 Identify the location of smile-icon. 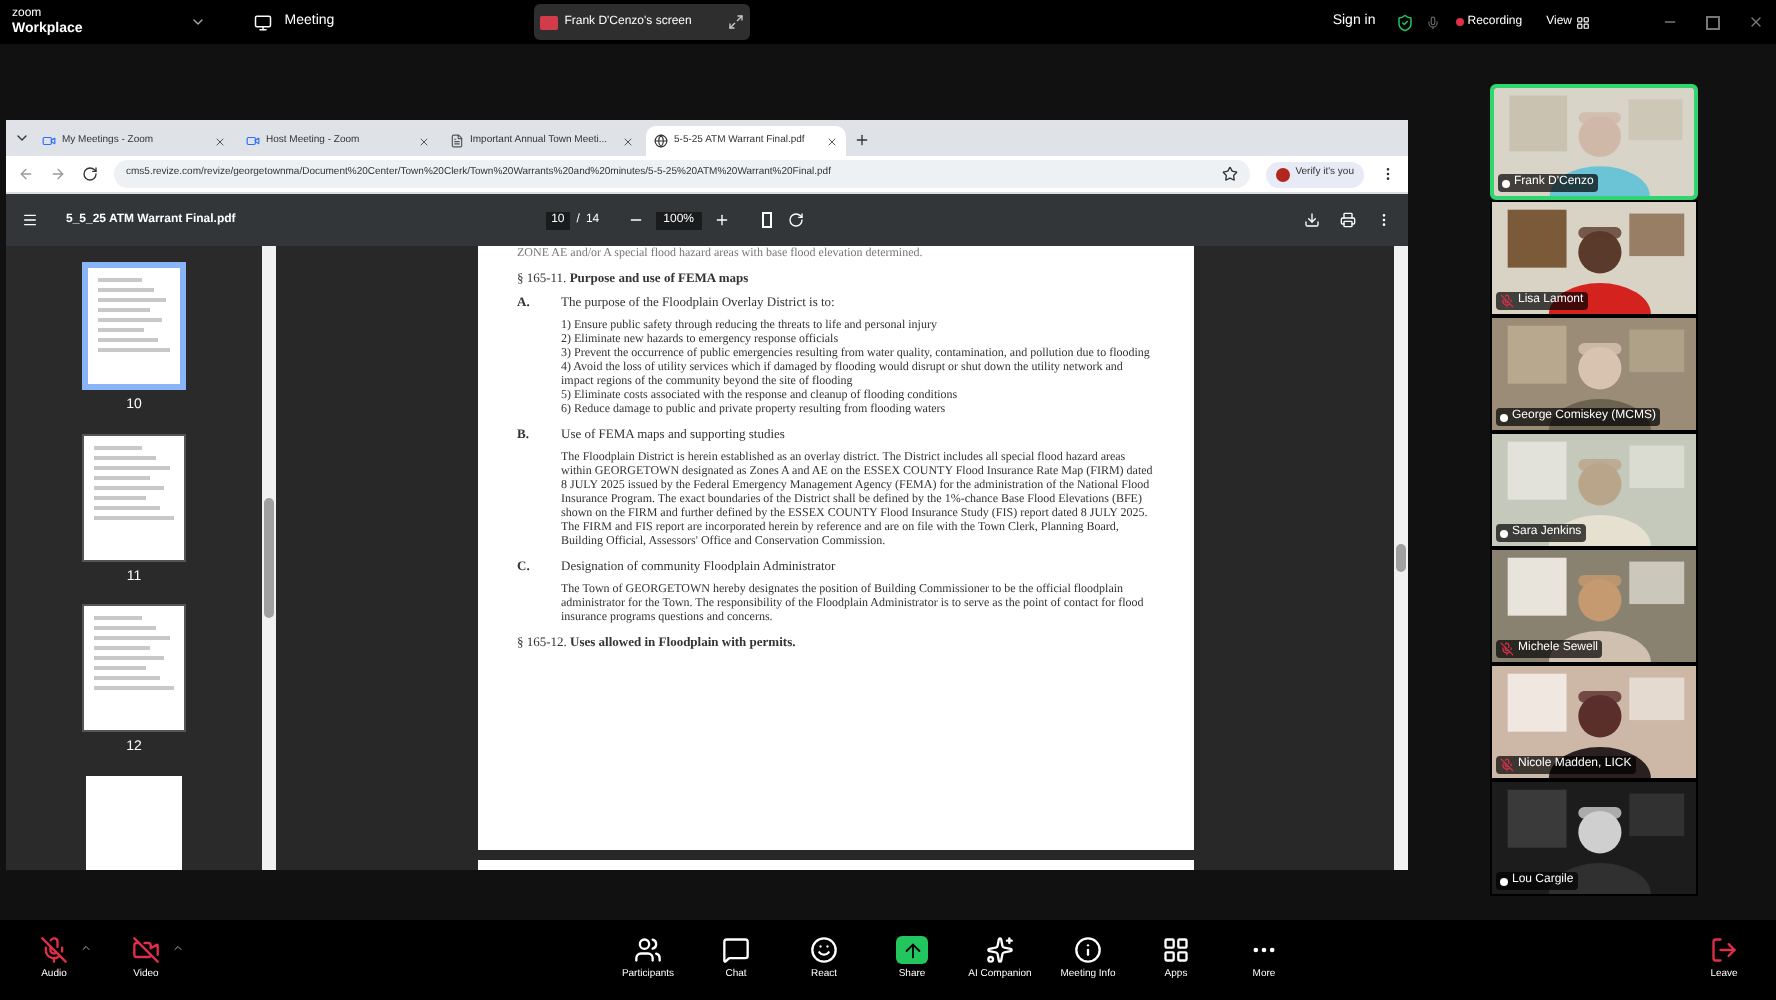
(824, 950).